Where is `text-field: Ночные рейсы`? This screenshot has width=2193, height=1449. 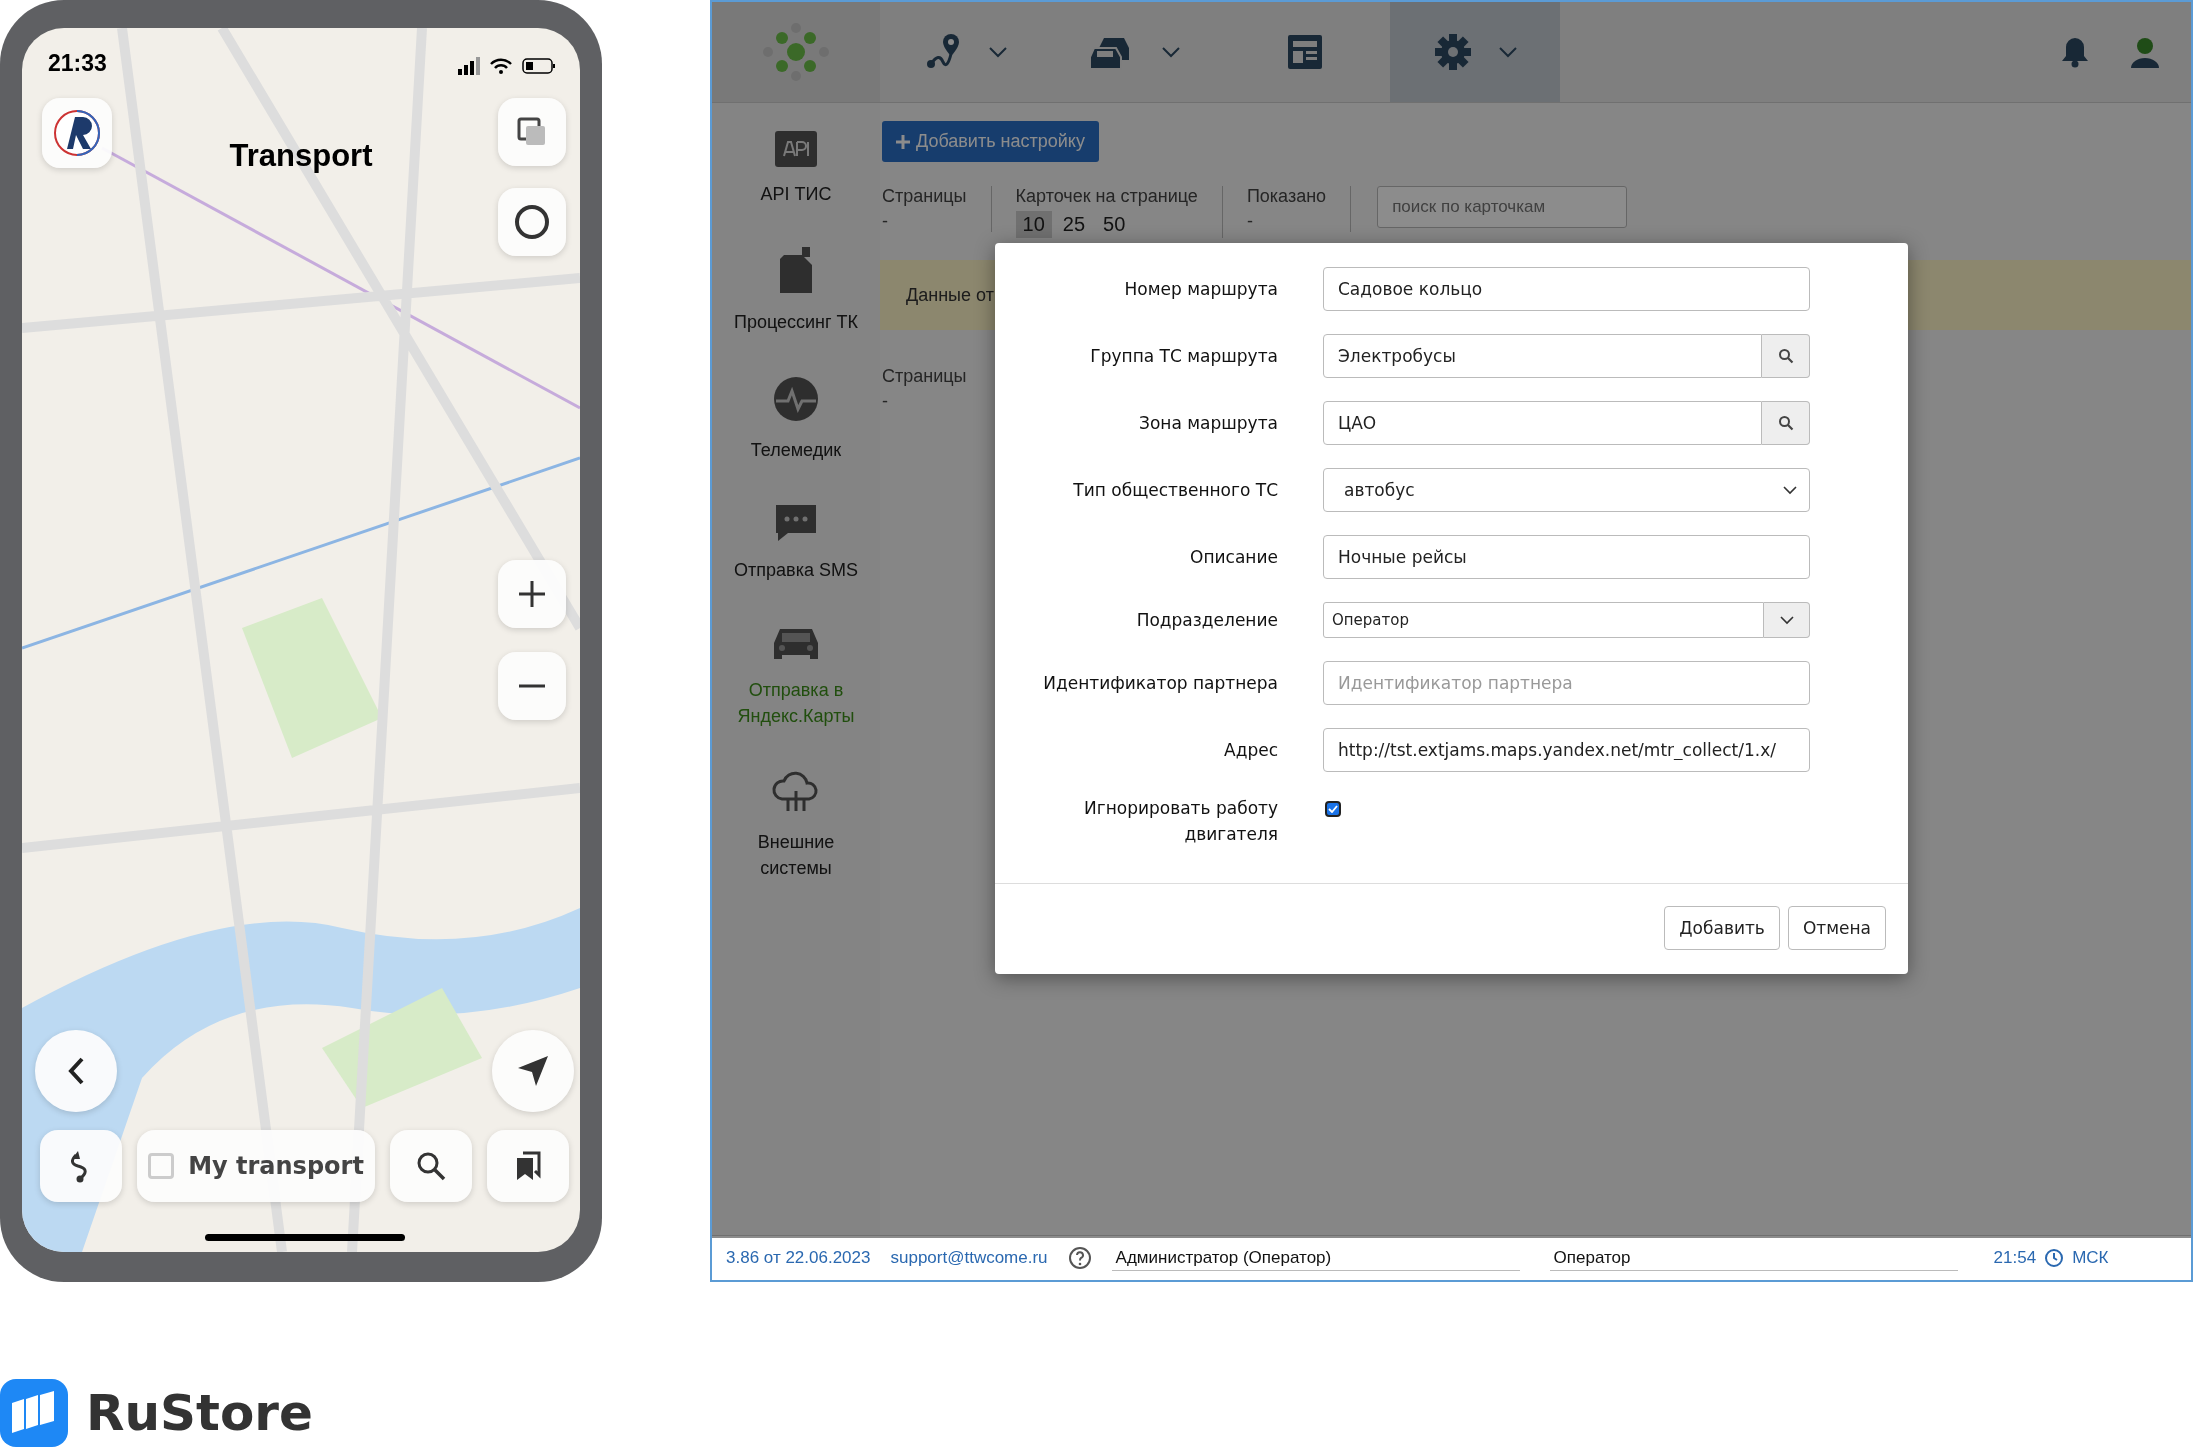 text-field: Ночные рейсы is located at coordinates (1566, 557).